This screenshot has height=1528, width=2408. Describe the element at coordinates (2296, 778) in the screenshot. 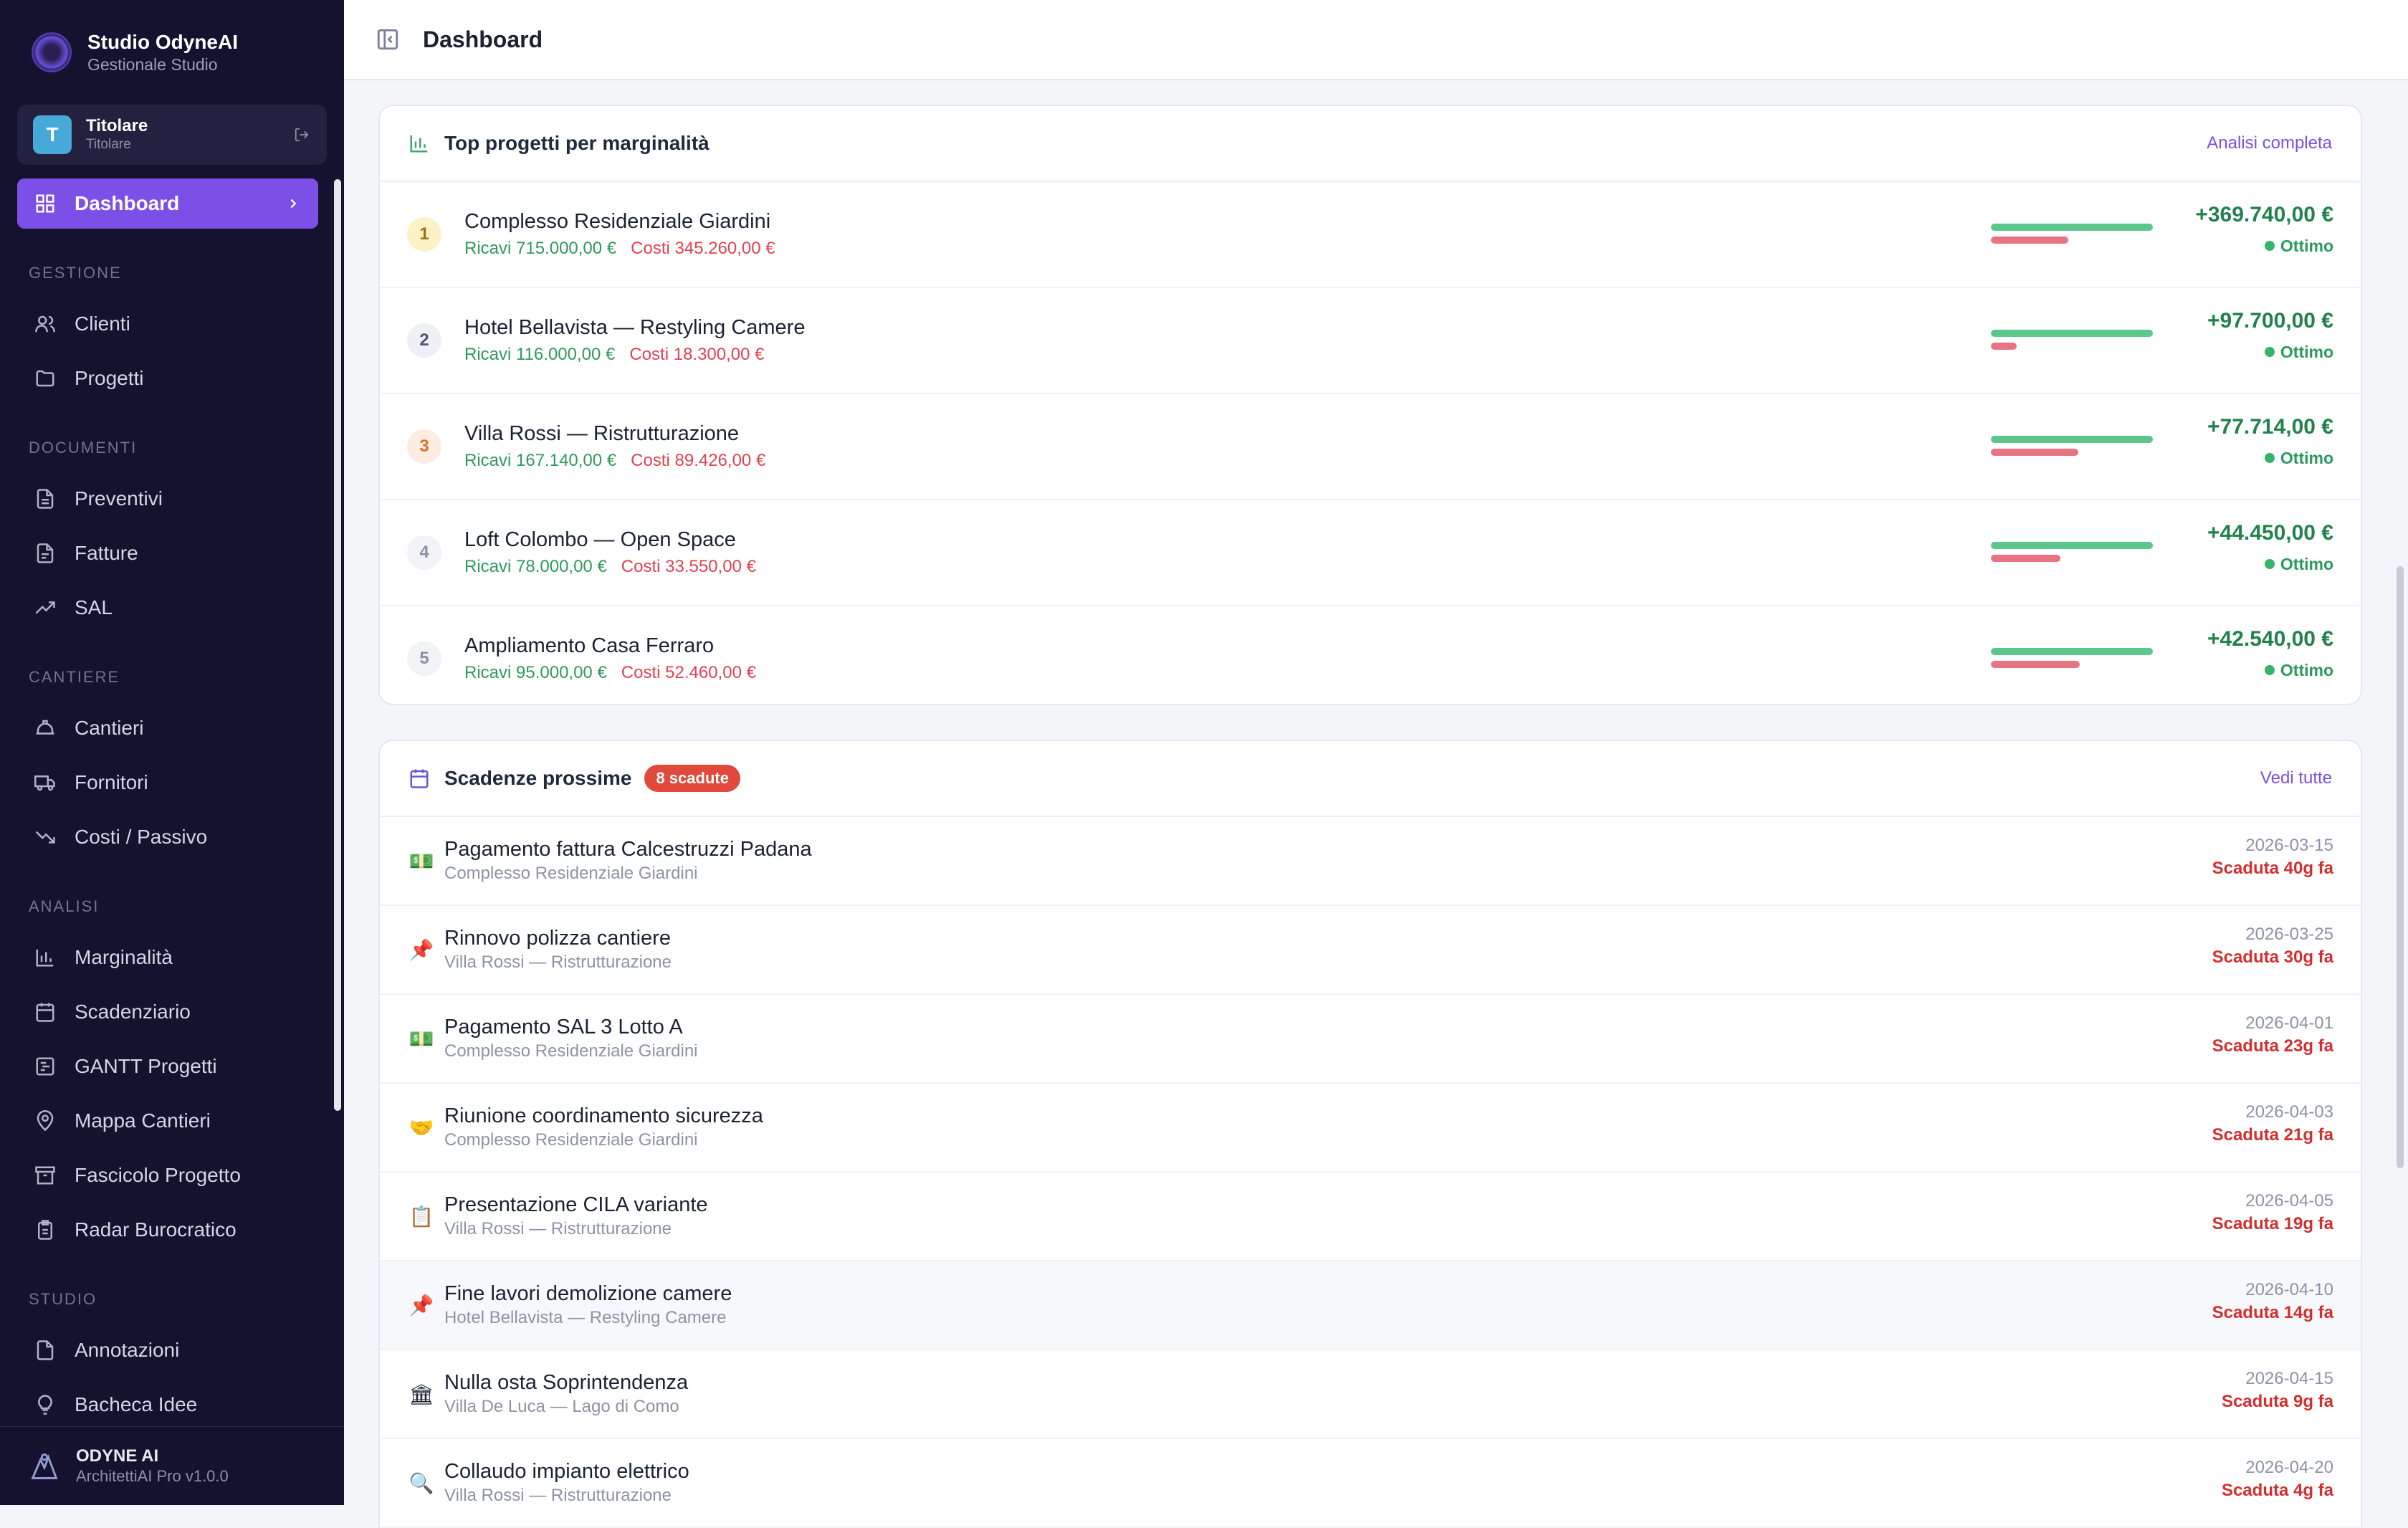

I see `see-all-link: Vedi tutte` at that location.